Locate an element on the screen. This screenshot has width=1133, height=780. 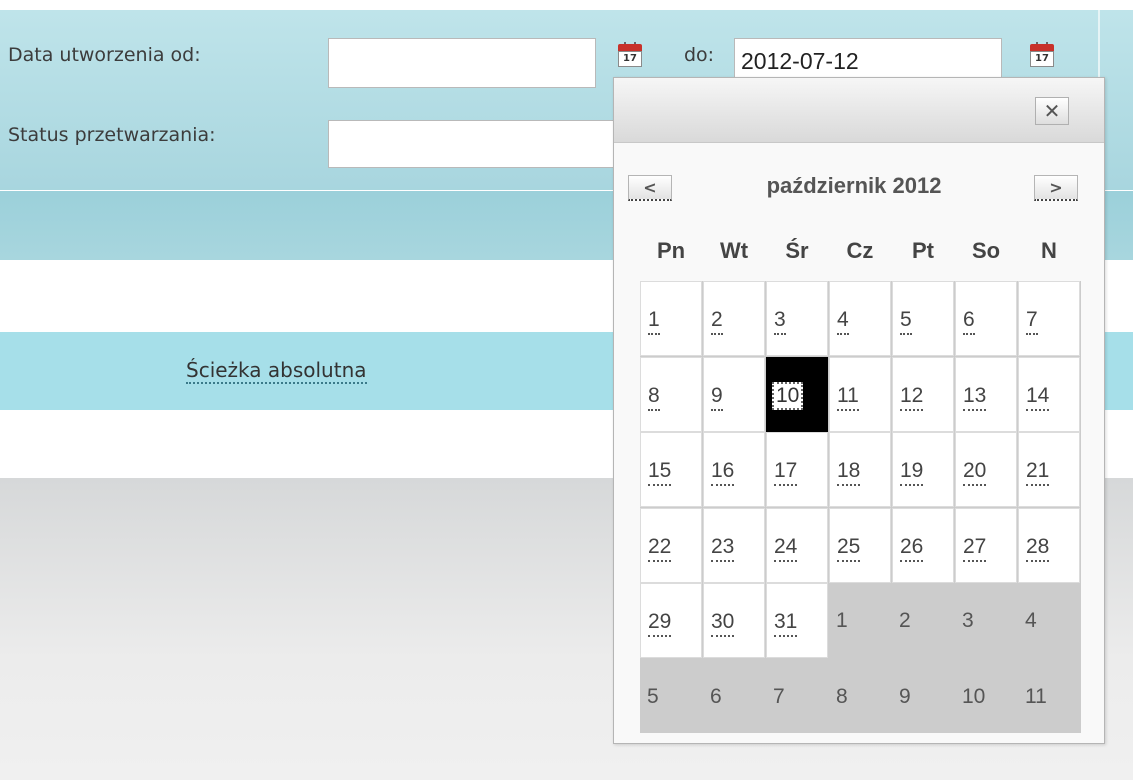
day-cell-other-month: 5 is located at coordinates (671, 696).